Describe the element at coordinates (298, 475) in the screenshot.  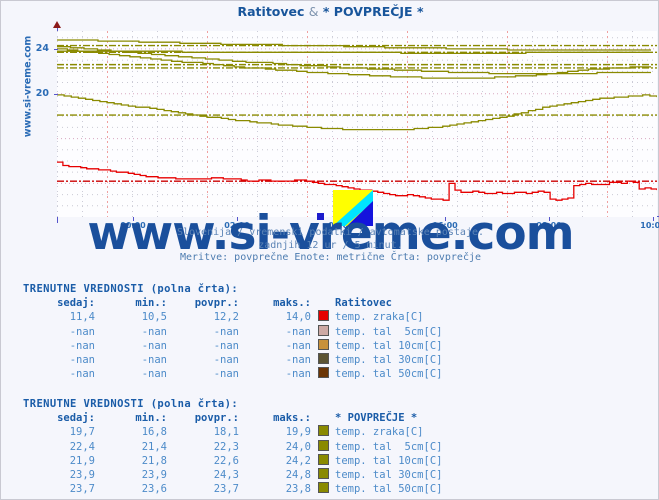
I see `cell-maks: 24,8` at that location.